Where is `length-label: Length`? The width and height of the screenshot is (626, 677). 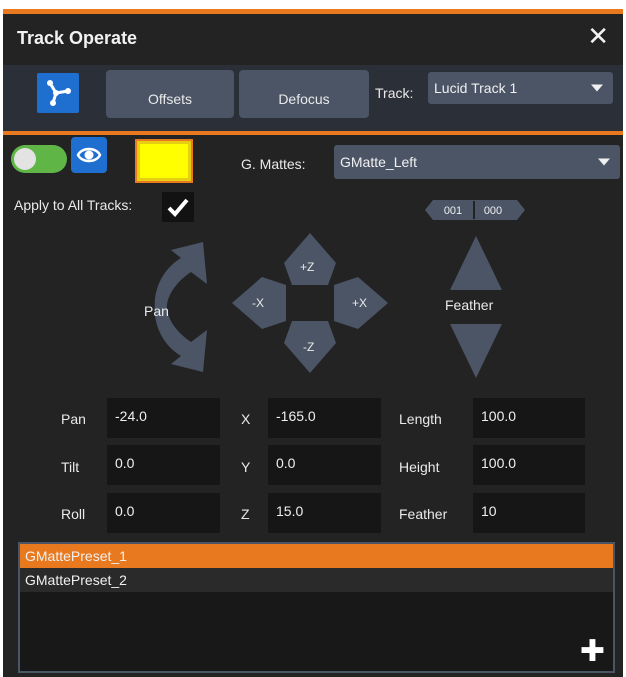
length-label: Length is located at coordinates (420, 419).